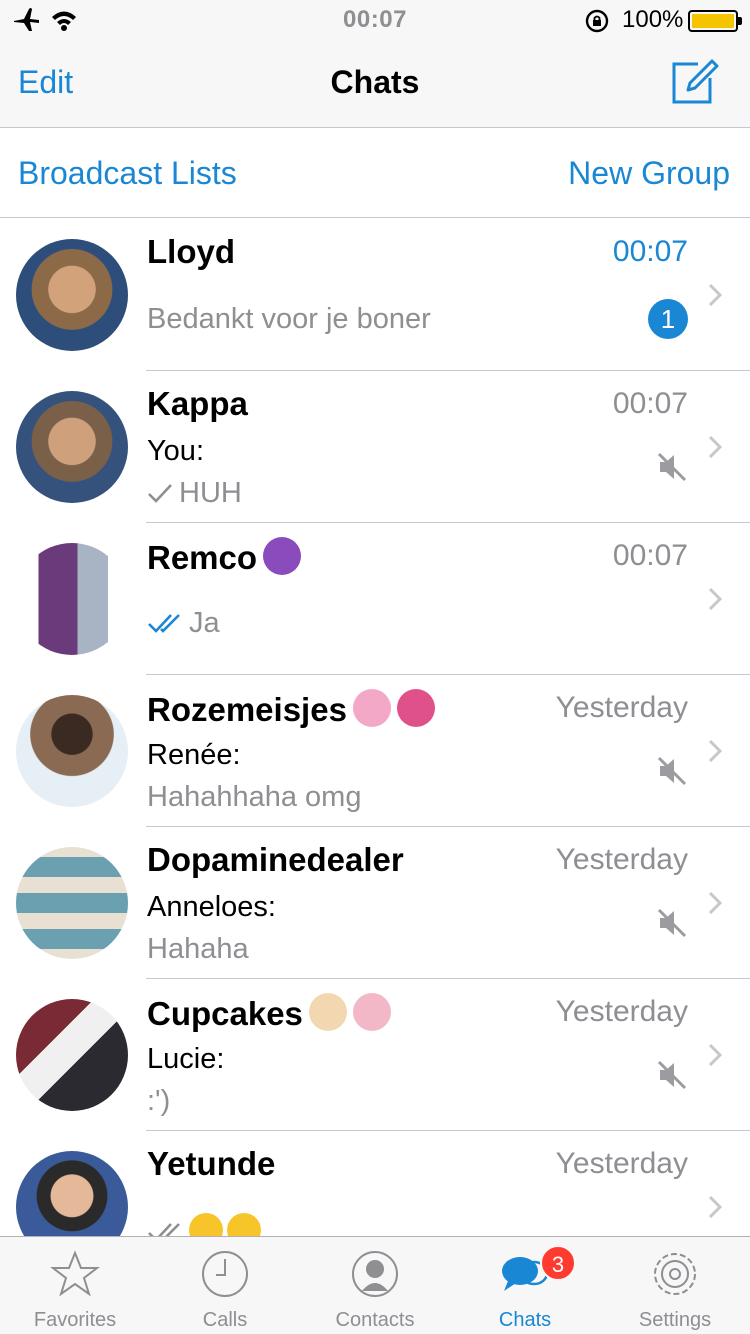  I want to click on cherry-blossom-emoji, so click(371, 708).